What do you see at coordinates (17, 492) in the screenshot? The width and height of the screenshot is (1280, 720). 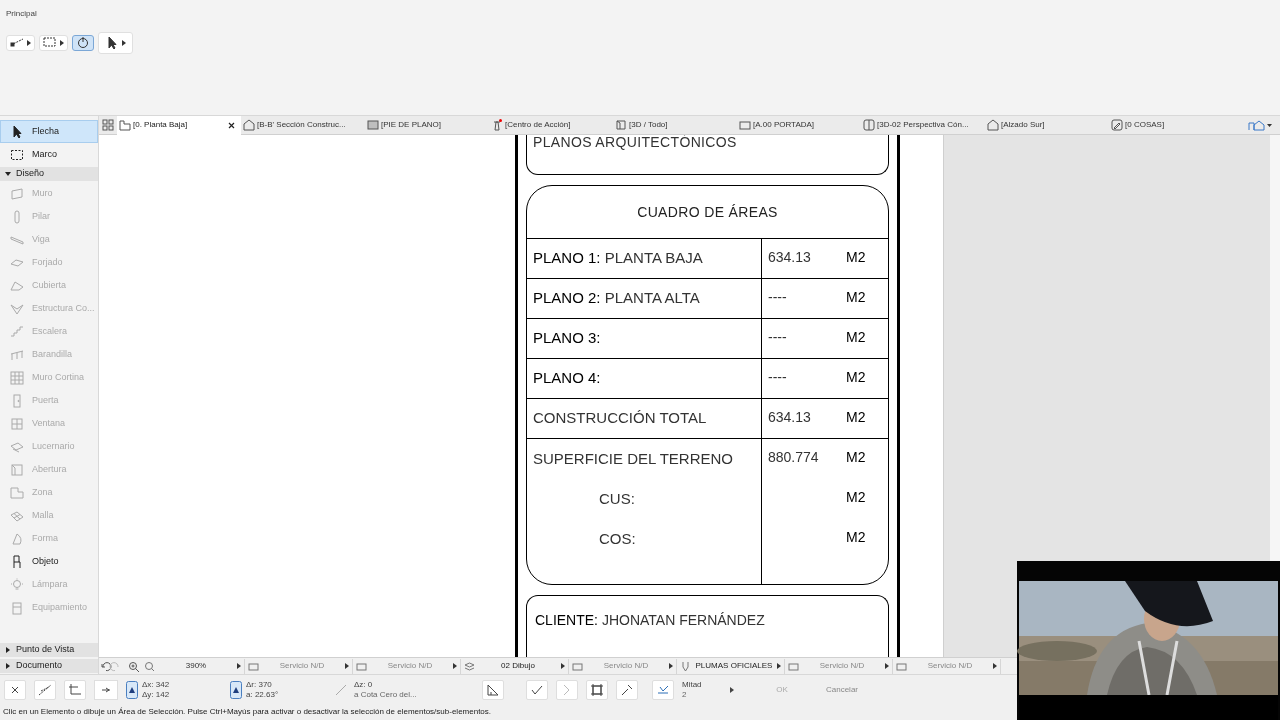 I see `zone-icon` at bounding box center [17, 492].